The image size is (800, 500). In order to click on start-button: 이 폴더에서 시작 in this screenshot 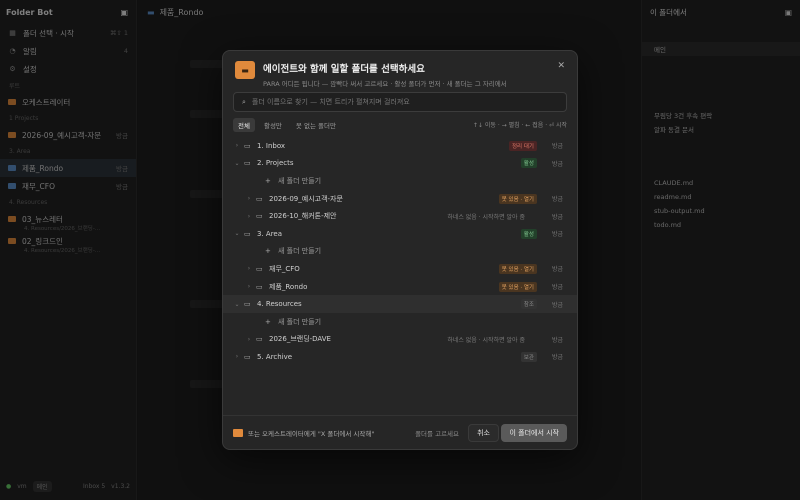, I will do `click(534, 433)`.